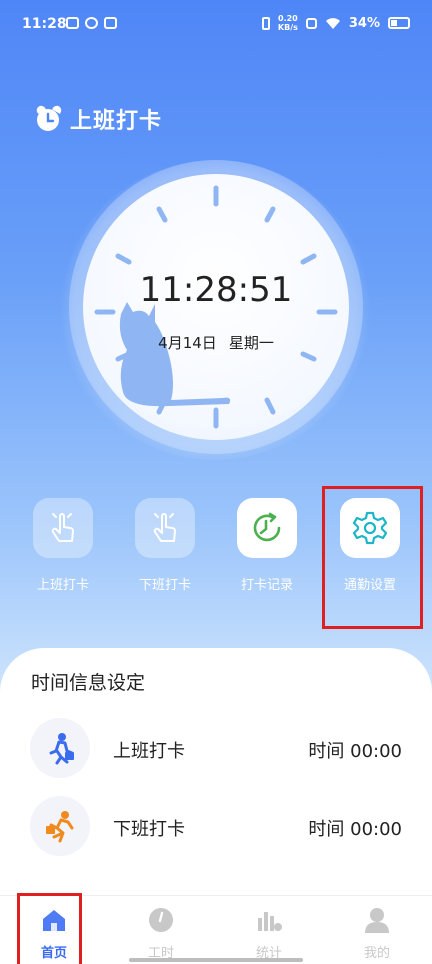 The height and width of the screenshot is (964, 432). I want to click on clock-out-time-row: 下班打卡 时间 00:00, so click(220, 826).